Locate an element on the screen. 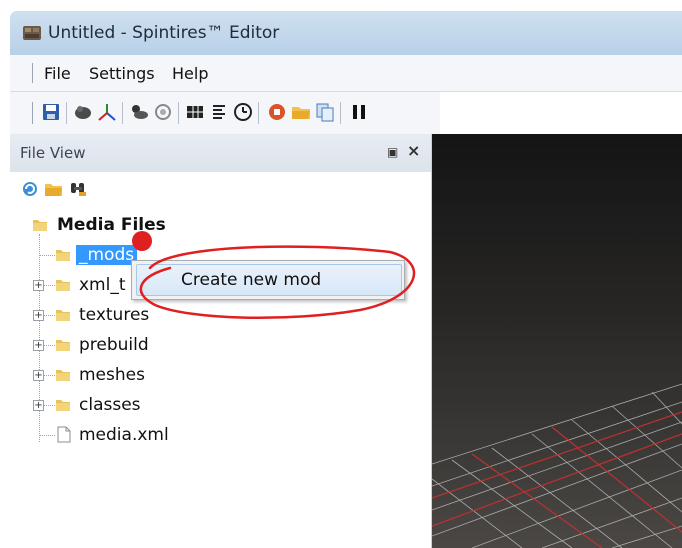  terrain-brush-icon is located at coordinates (83, 112).